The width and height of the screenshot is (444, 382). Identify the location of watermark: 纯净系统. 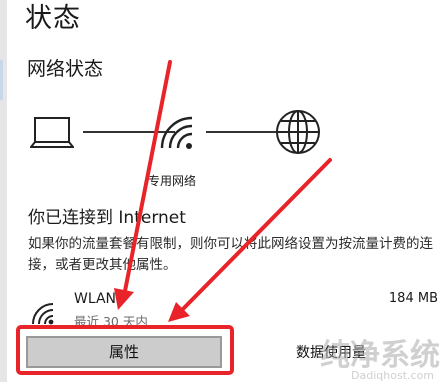
(380, 355).